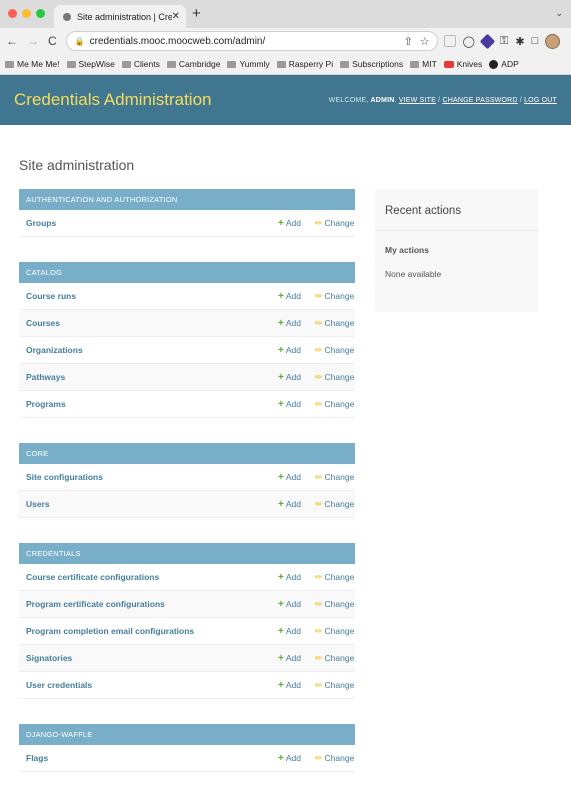 The width and height of the screenshot is (571, 785). I want to click on no-actions-text: None available, so click(413, 274).